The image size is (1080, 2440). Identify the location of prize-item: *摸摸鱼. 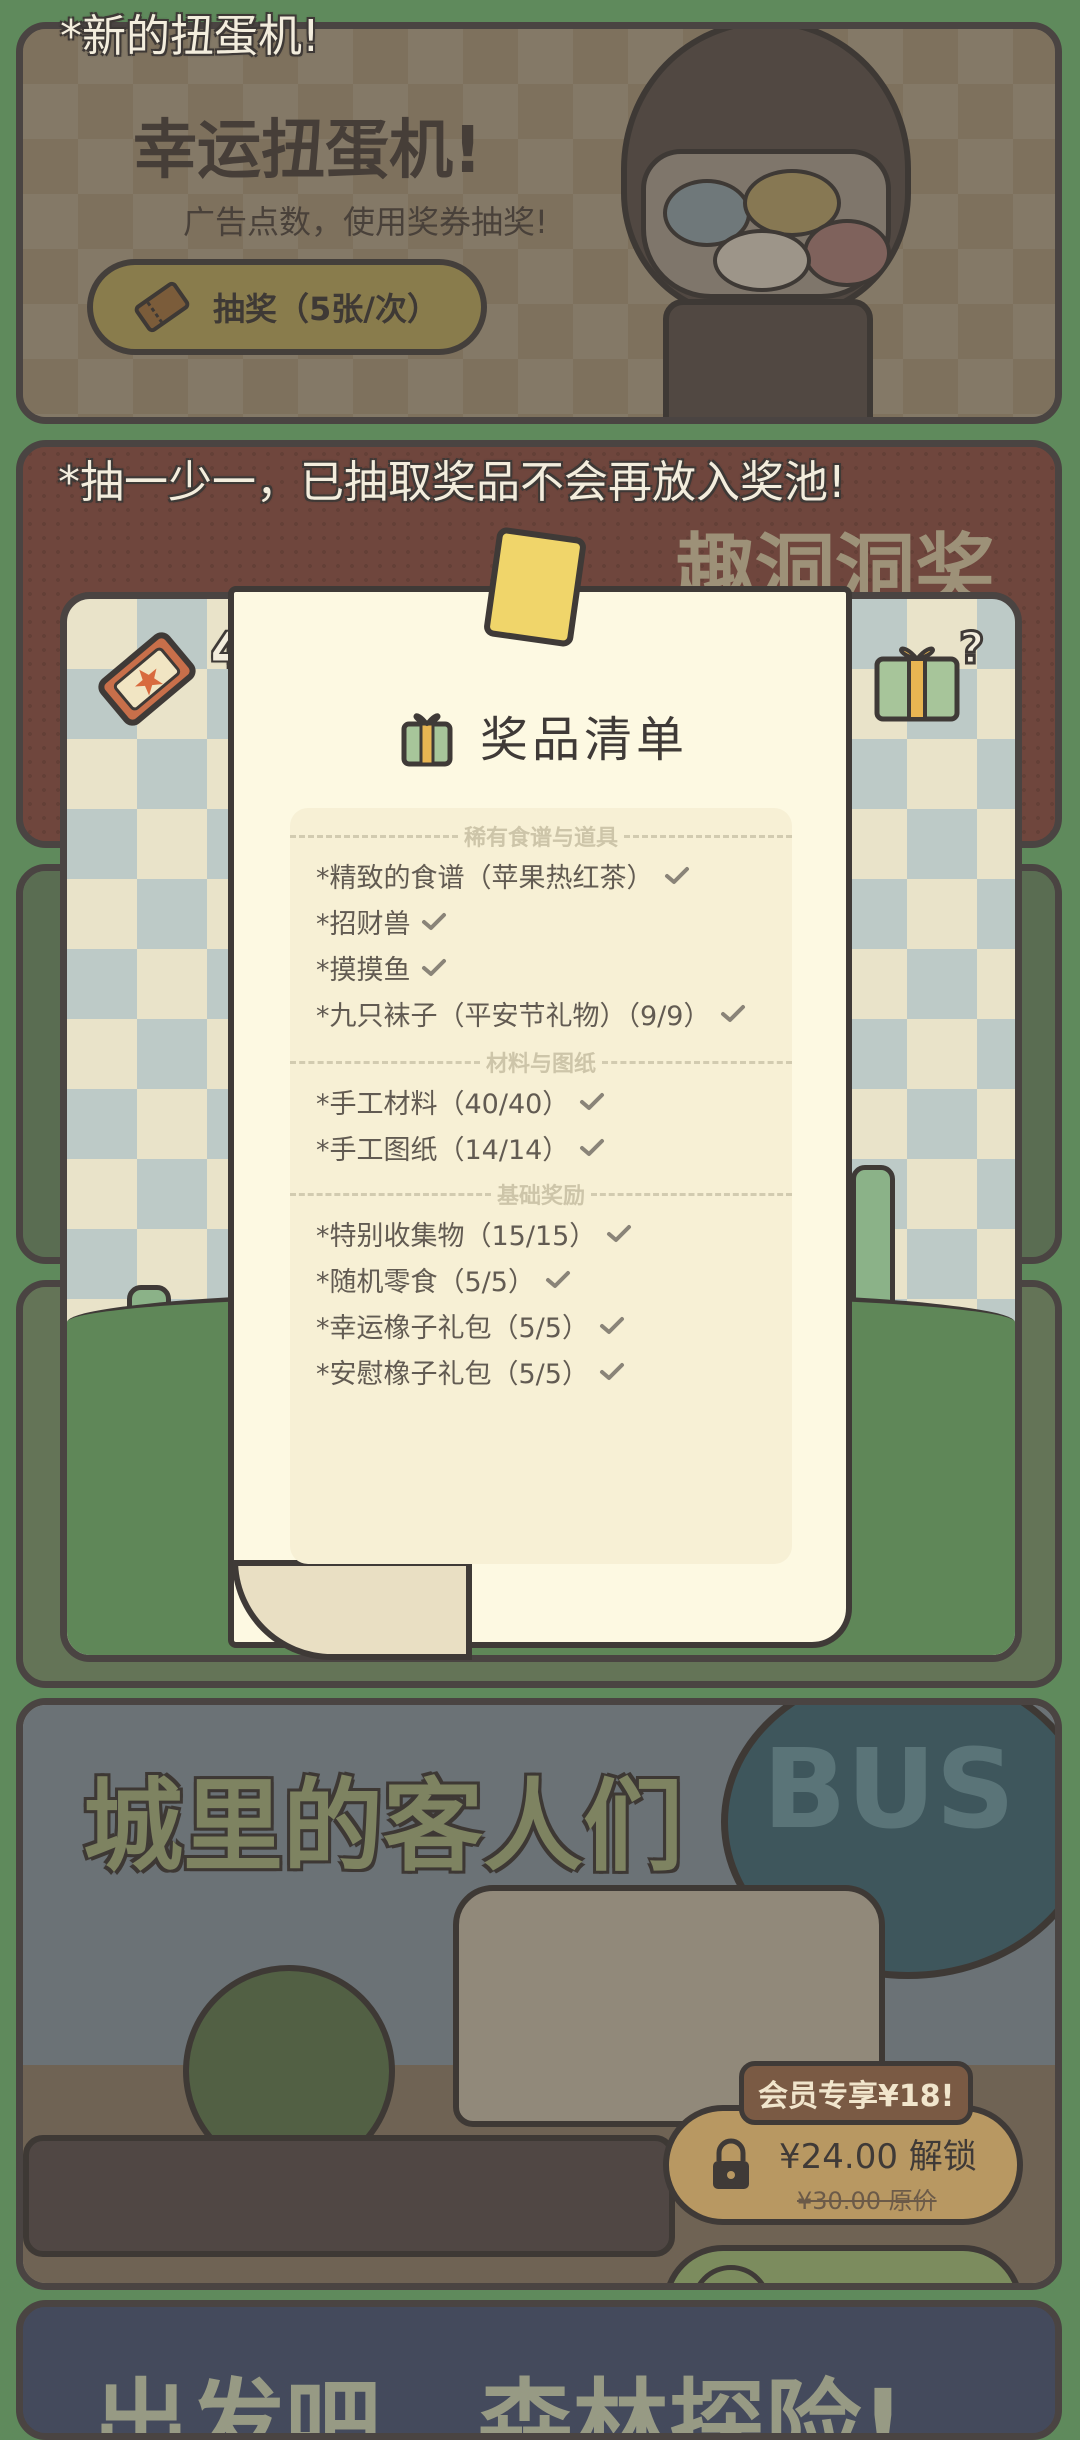
(381, 967).